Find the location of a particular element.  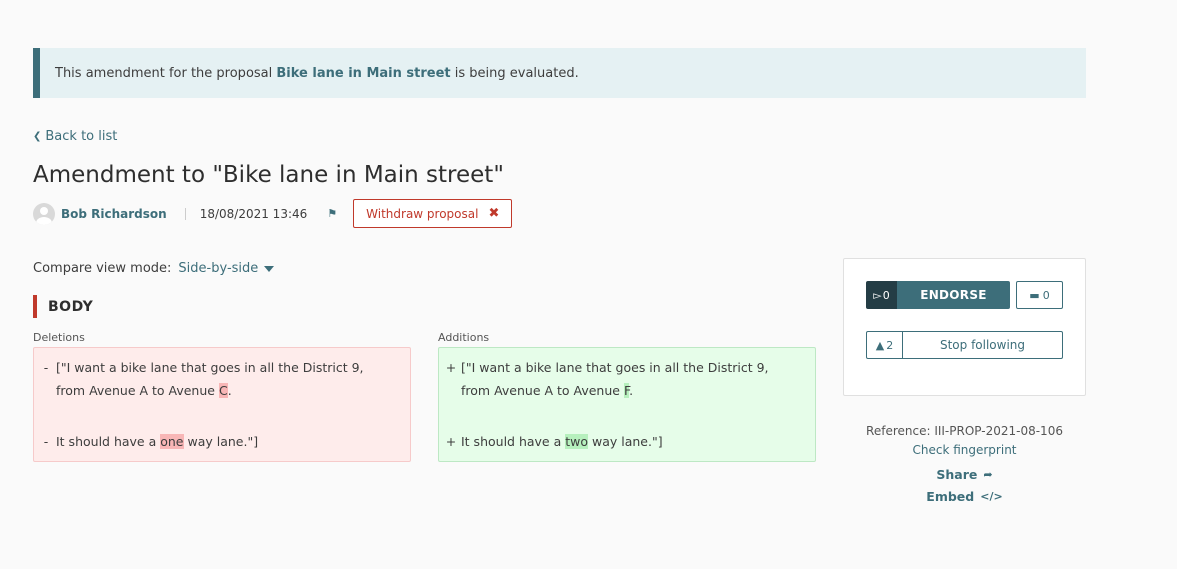

compare-view-mode: Compare view mode: Side-by-side is located at coordinates (154, 268).